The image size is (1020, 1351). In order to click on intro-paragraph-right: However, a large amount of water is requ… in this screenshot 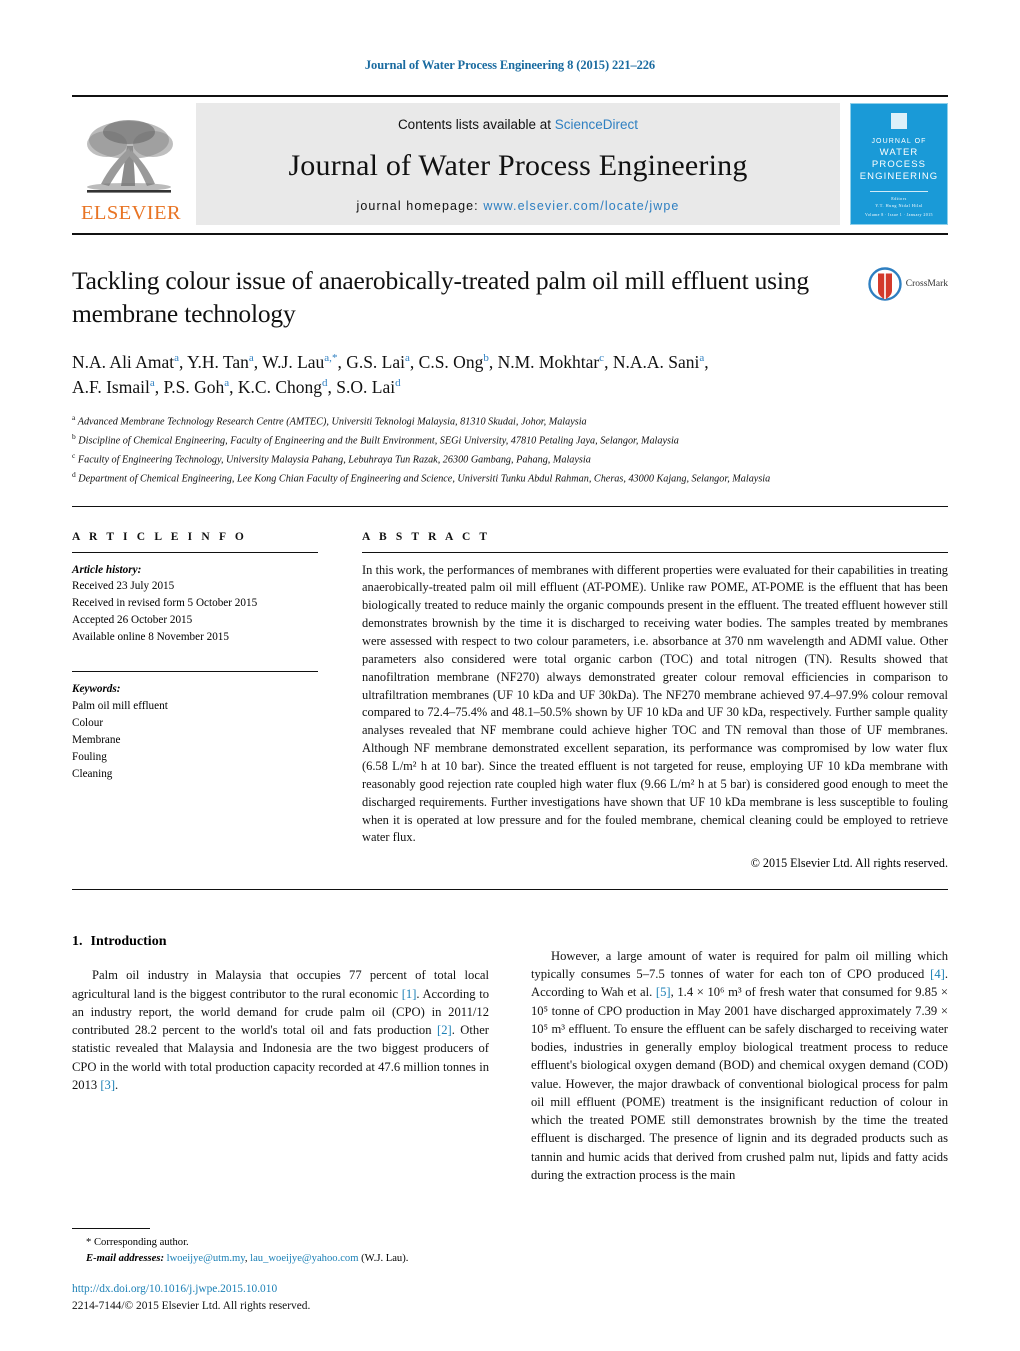, I will do `click(739, 1065)`.